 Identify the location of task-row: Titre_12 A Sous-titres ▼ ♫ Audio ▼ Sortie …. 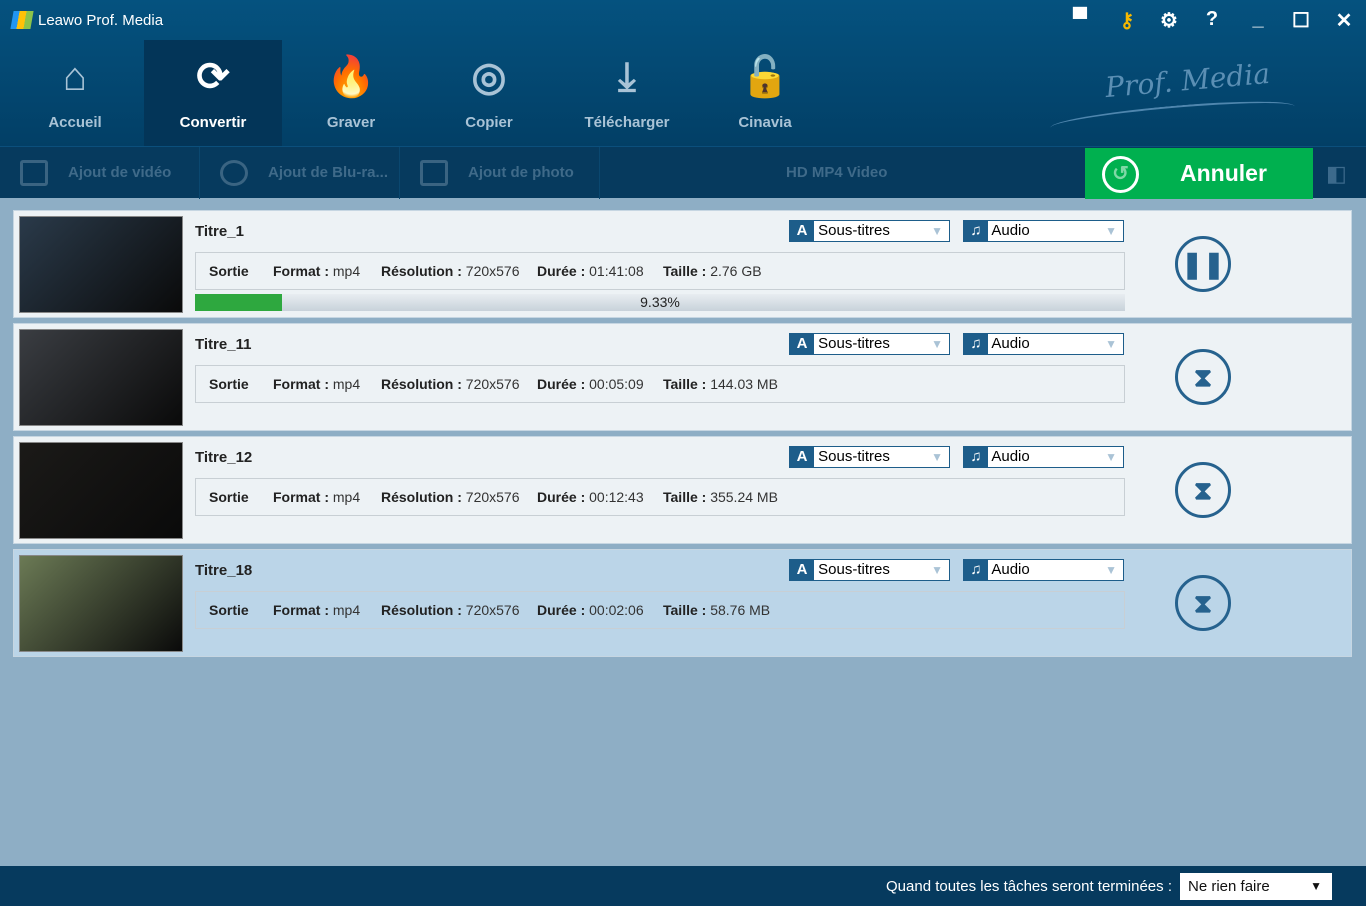
(682, 490).